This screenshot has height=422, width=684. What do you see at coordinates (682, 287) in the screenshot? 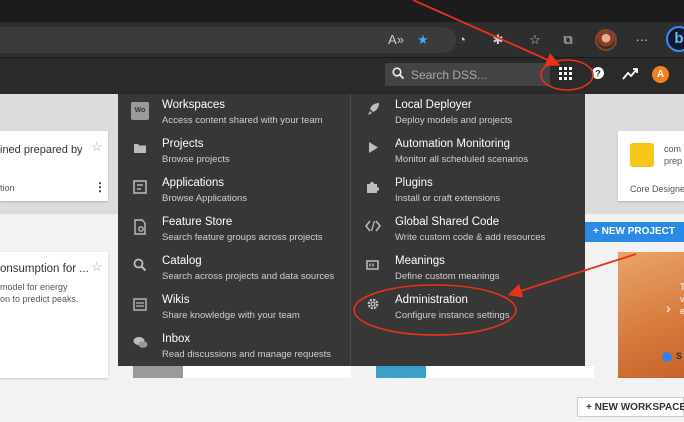
I see `orange-card-letter: T` at bounding box center [682, 287].